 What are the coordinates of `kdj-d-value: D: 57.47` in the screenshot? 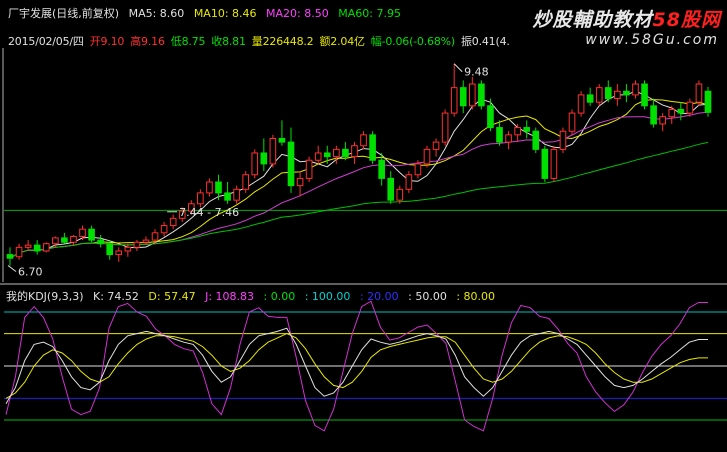 It's located at (172, 296).